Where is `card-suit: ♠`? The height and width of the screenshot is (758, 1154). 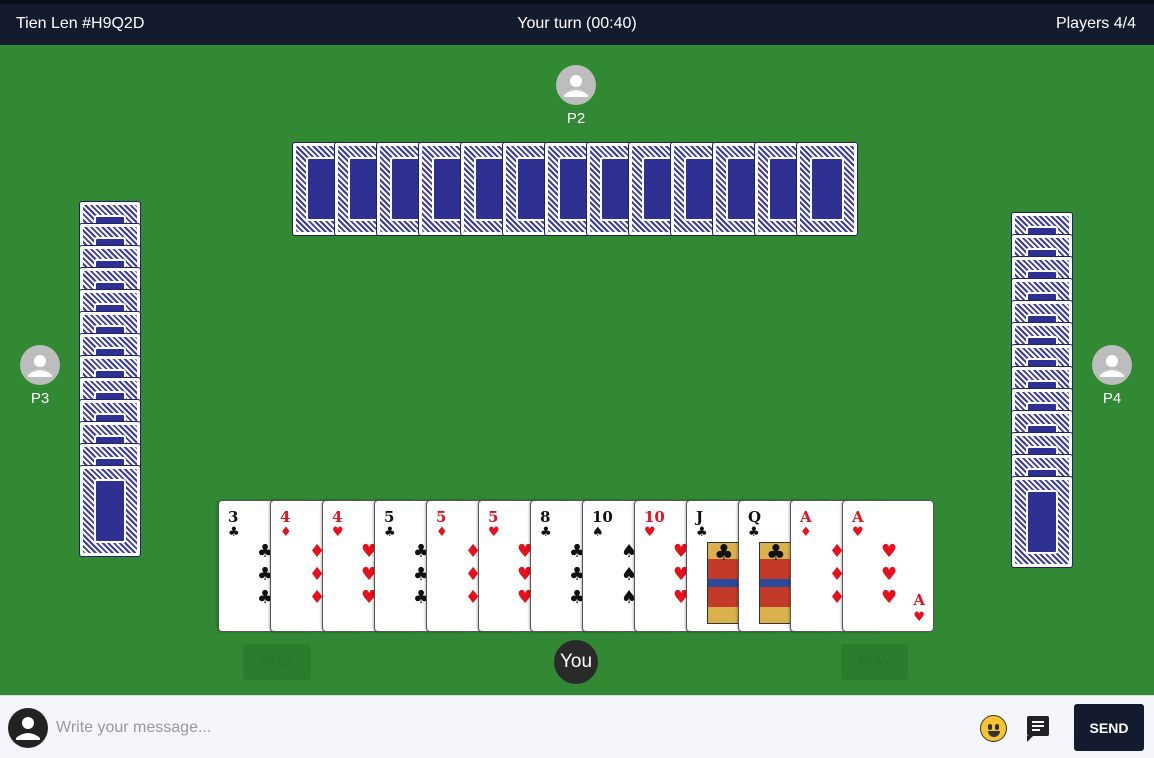 card-suit: ♠ is located at coordinates (598, 532).